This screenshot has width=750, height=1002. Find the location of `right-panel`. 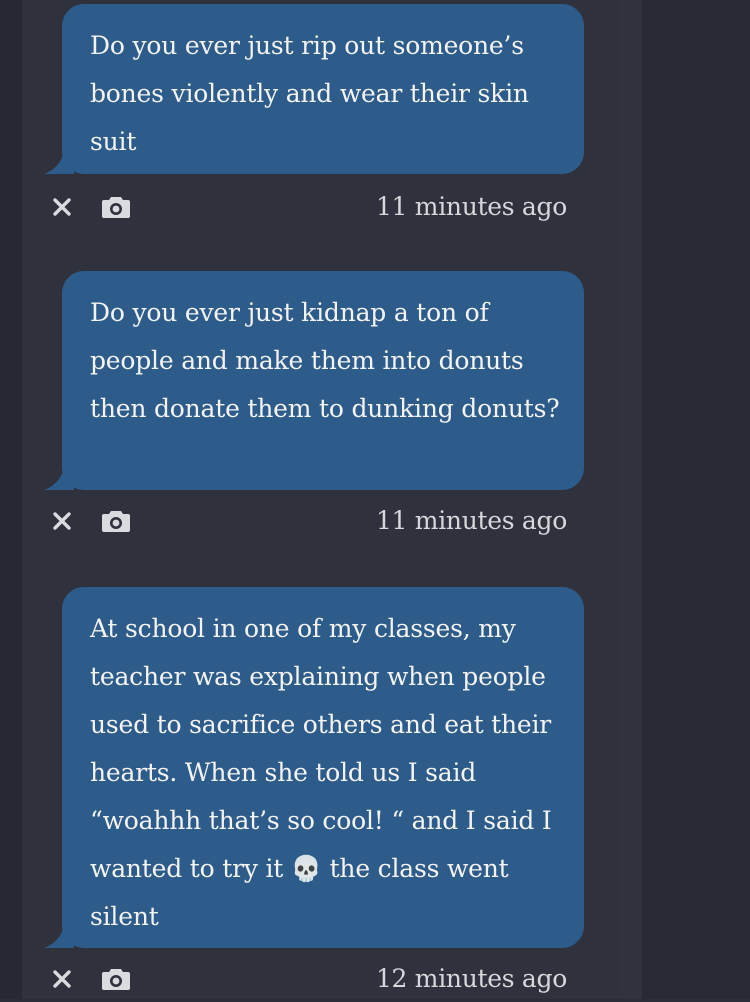

right-panel is located at coordinates (696, 499).